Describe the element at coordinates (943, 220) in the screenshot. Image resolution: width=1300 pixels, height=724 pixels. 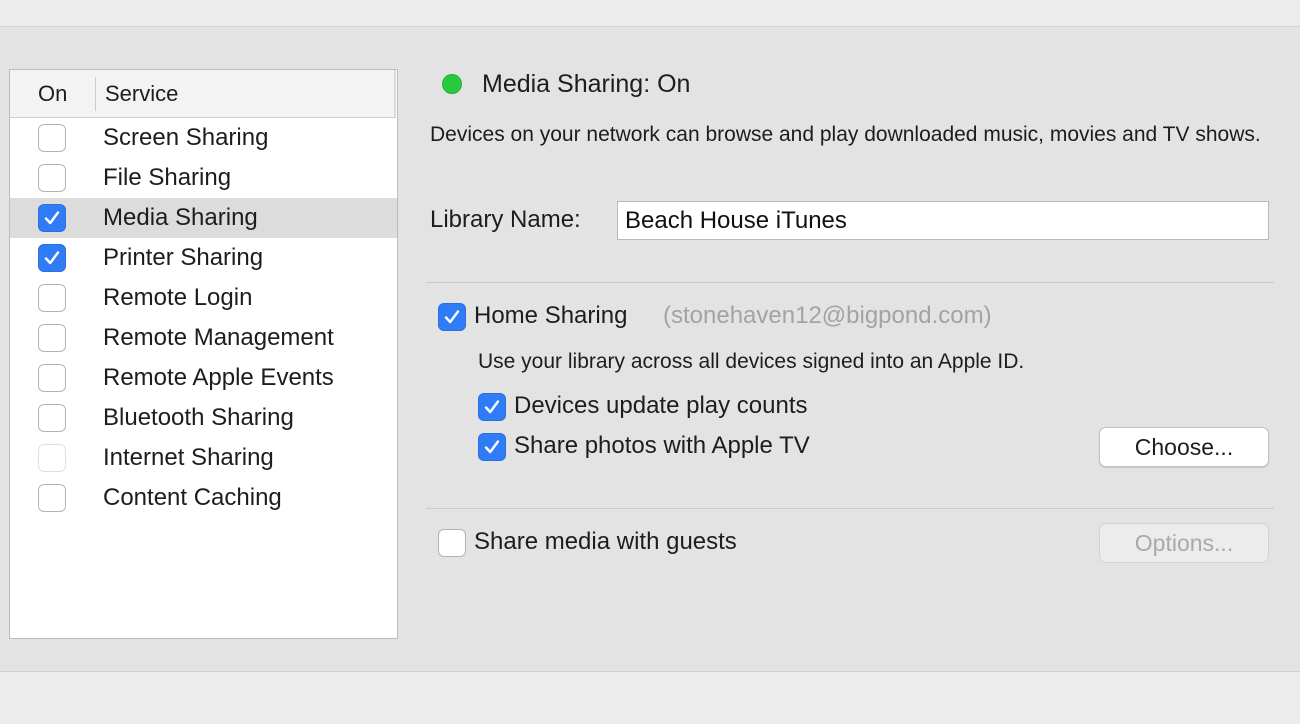
I see `library-name-field` at that location.